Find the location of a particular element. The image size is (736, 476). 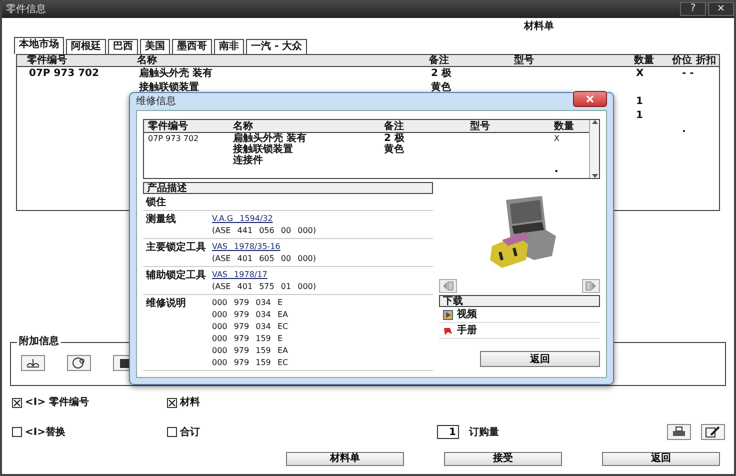

field-value: (ASE 401 575 01 000) is located at coordinates (265, 287).